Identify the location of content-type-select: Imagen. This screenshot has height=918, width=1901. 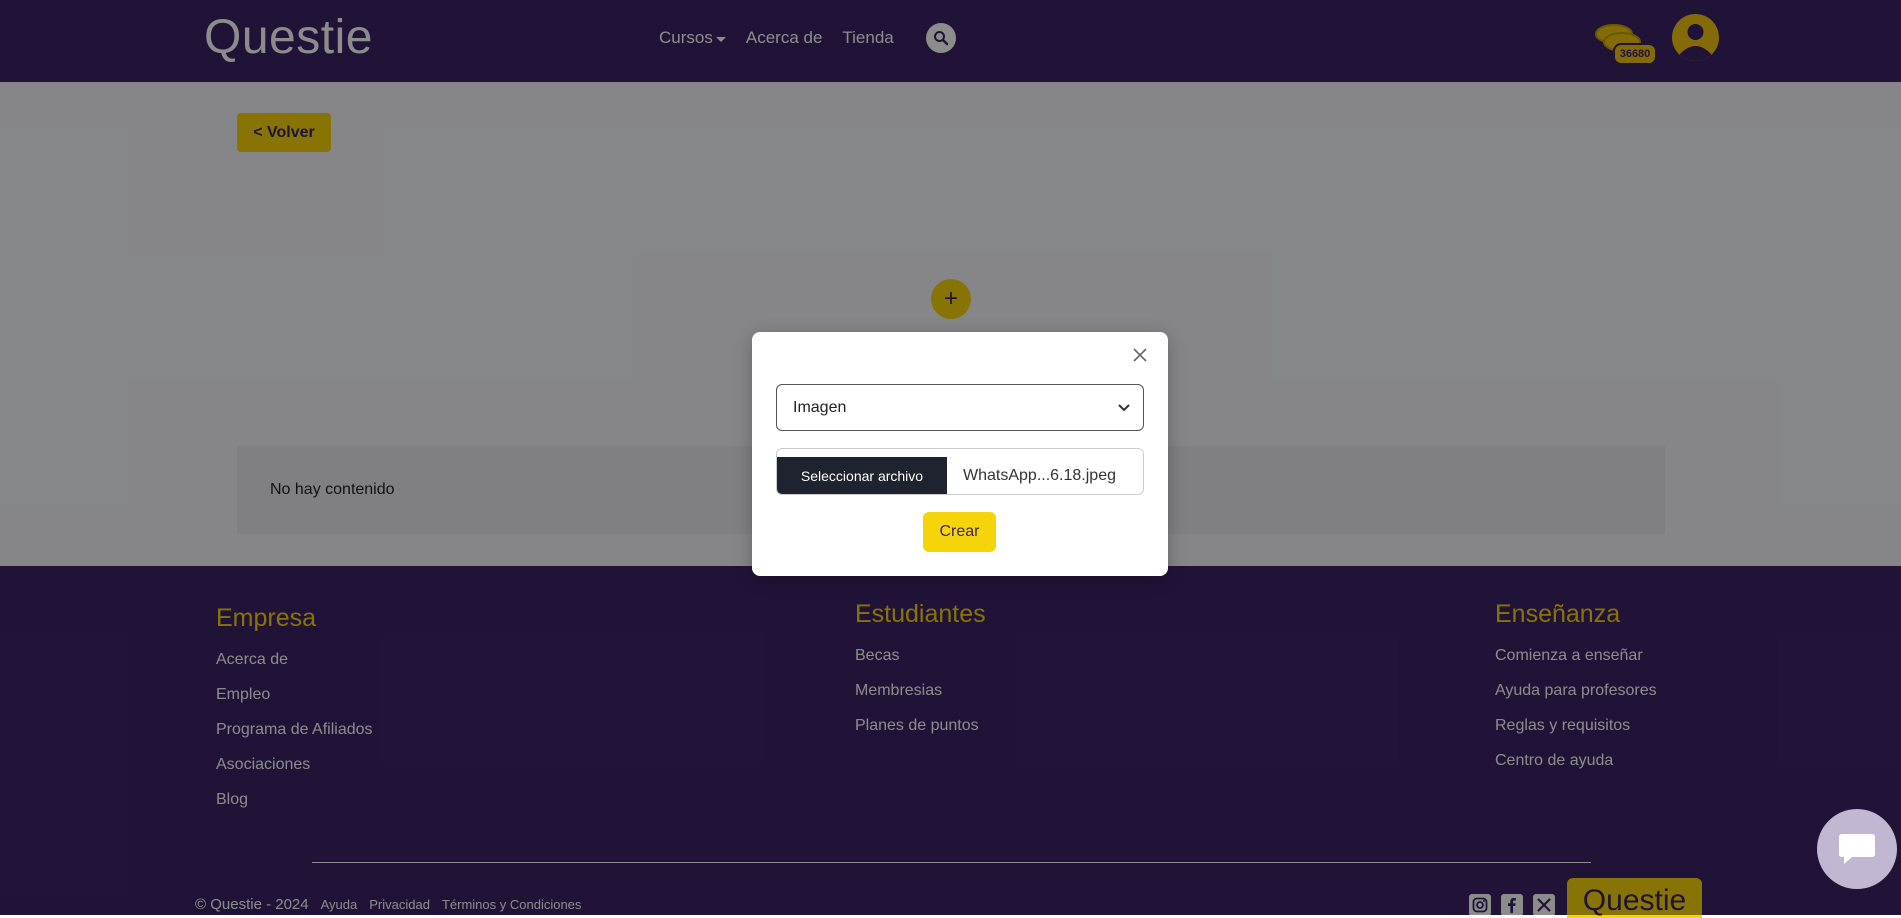
(960, 407).